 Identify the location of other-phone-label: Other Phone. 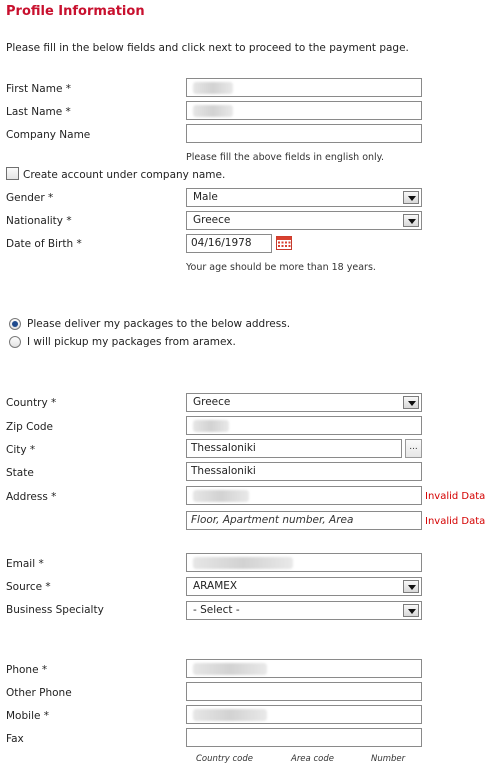
(39, 693).